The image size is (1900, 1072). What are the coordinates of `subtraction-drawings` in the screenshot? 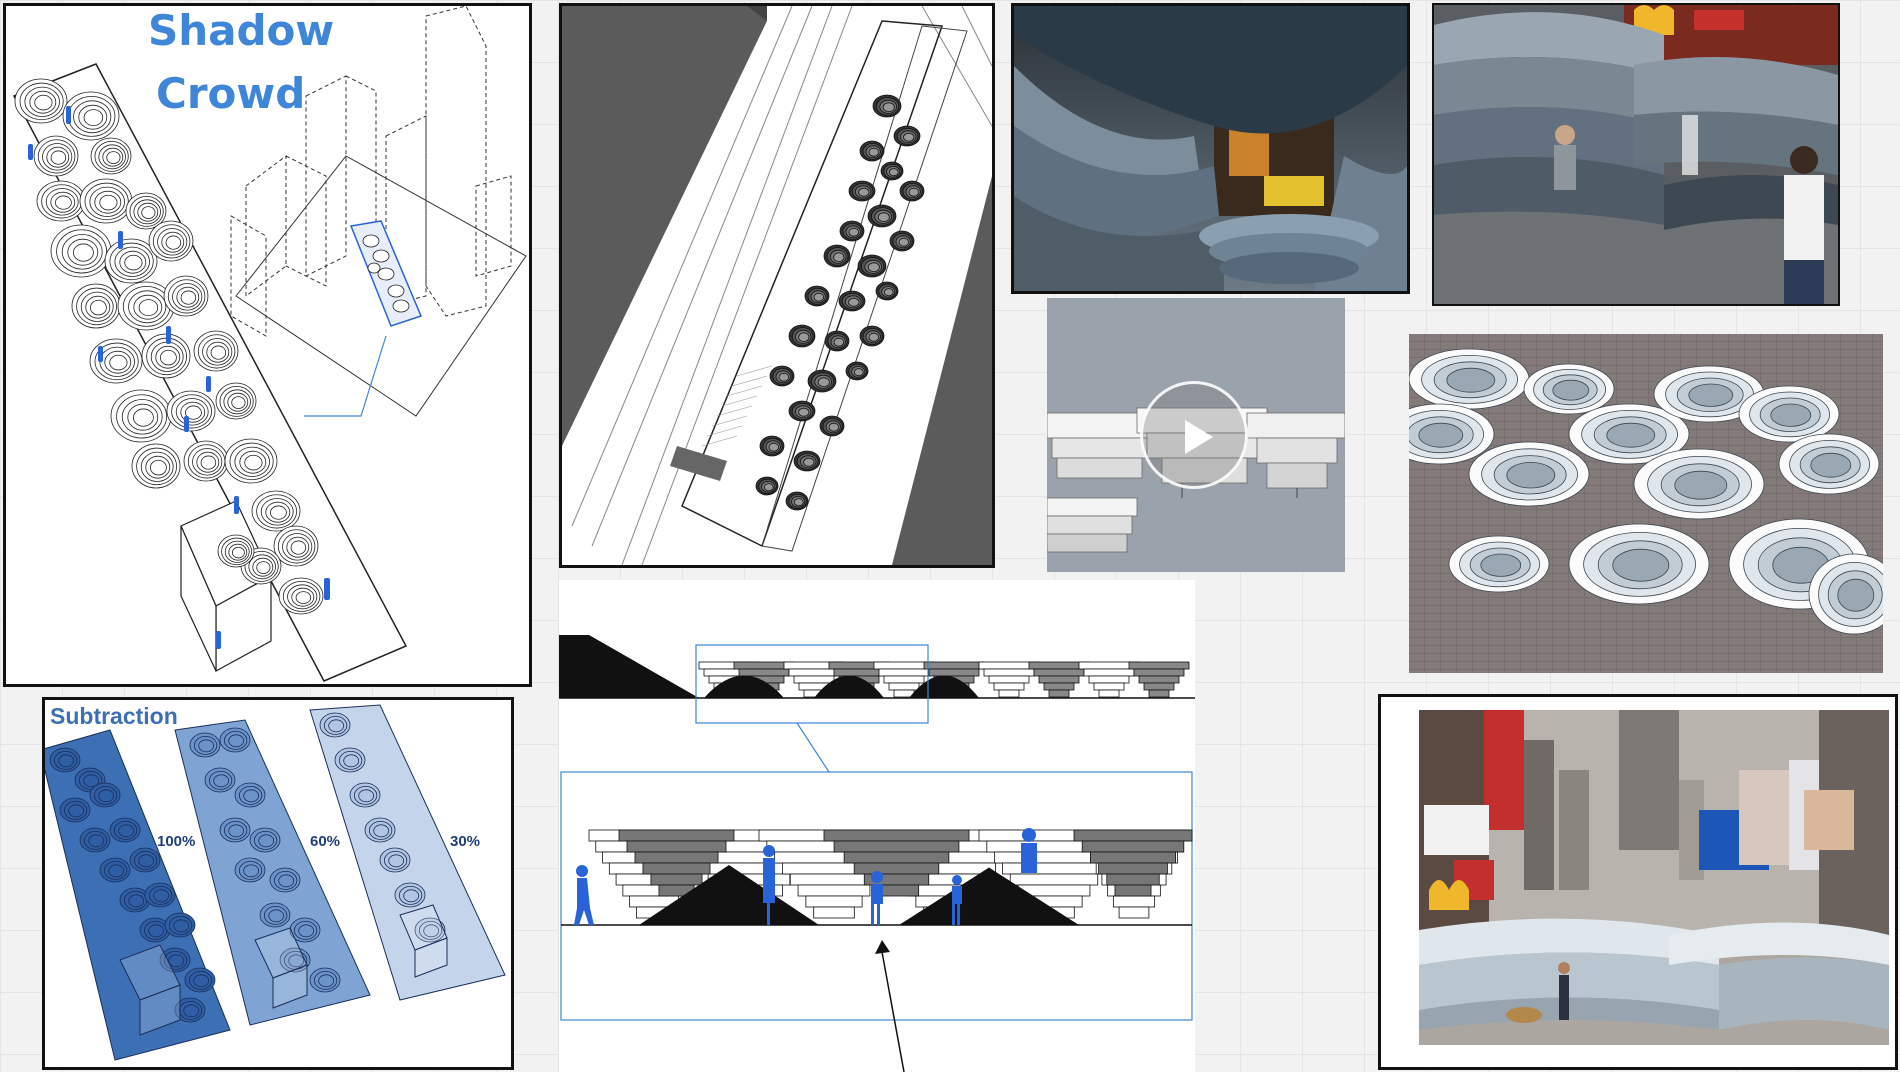 It's located at (275, 882).